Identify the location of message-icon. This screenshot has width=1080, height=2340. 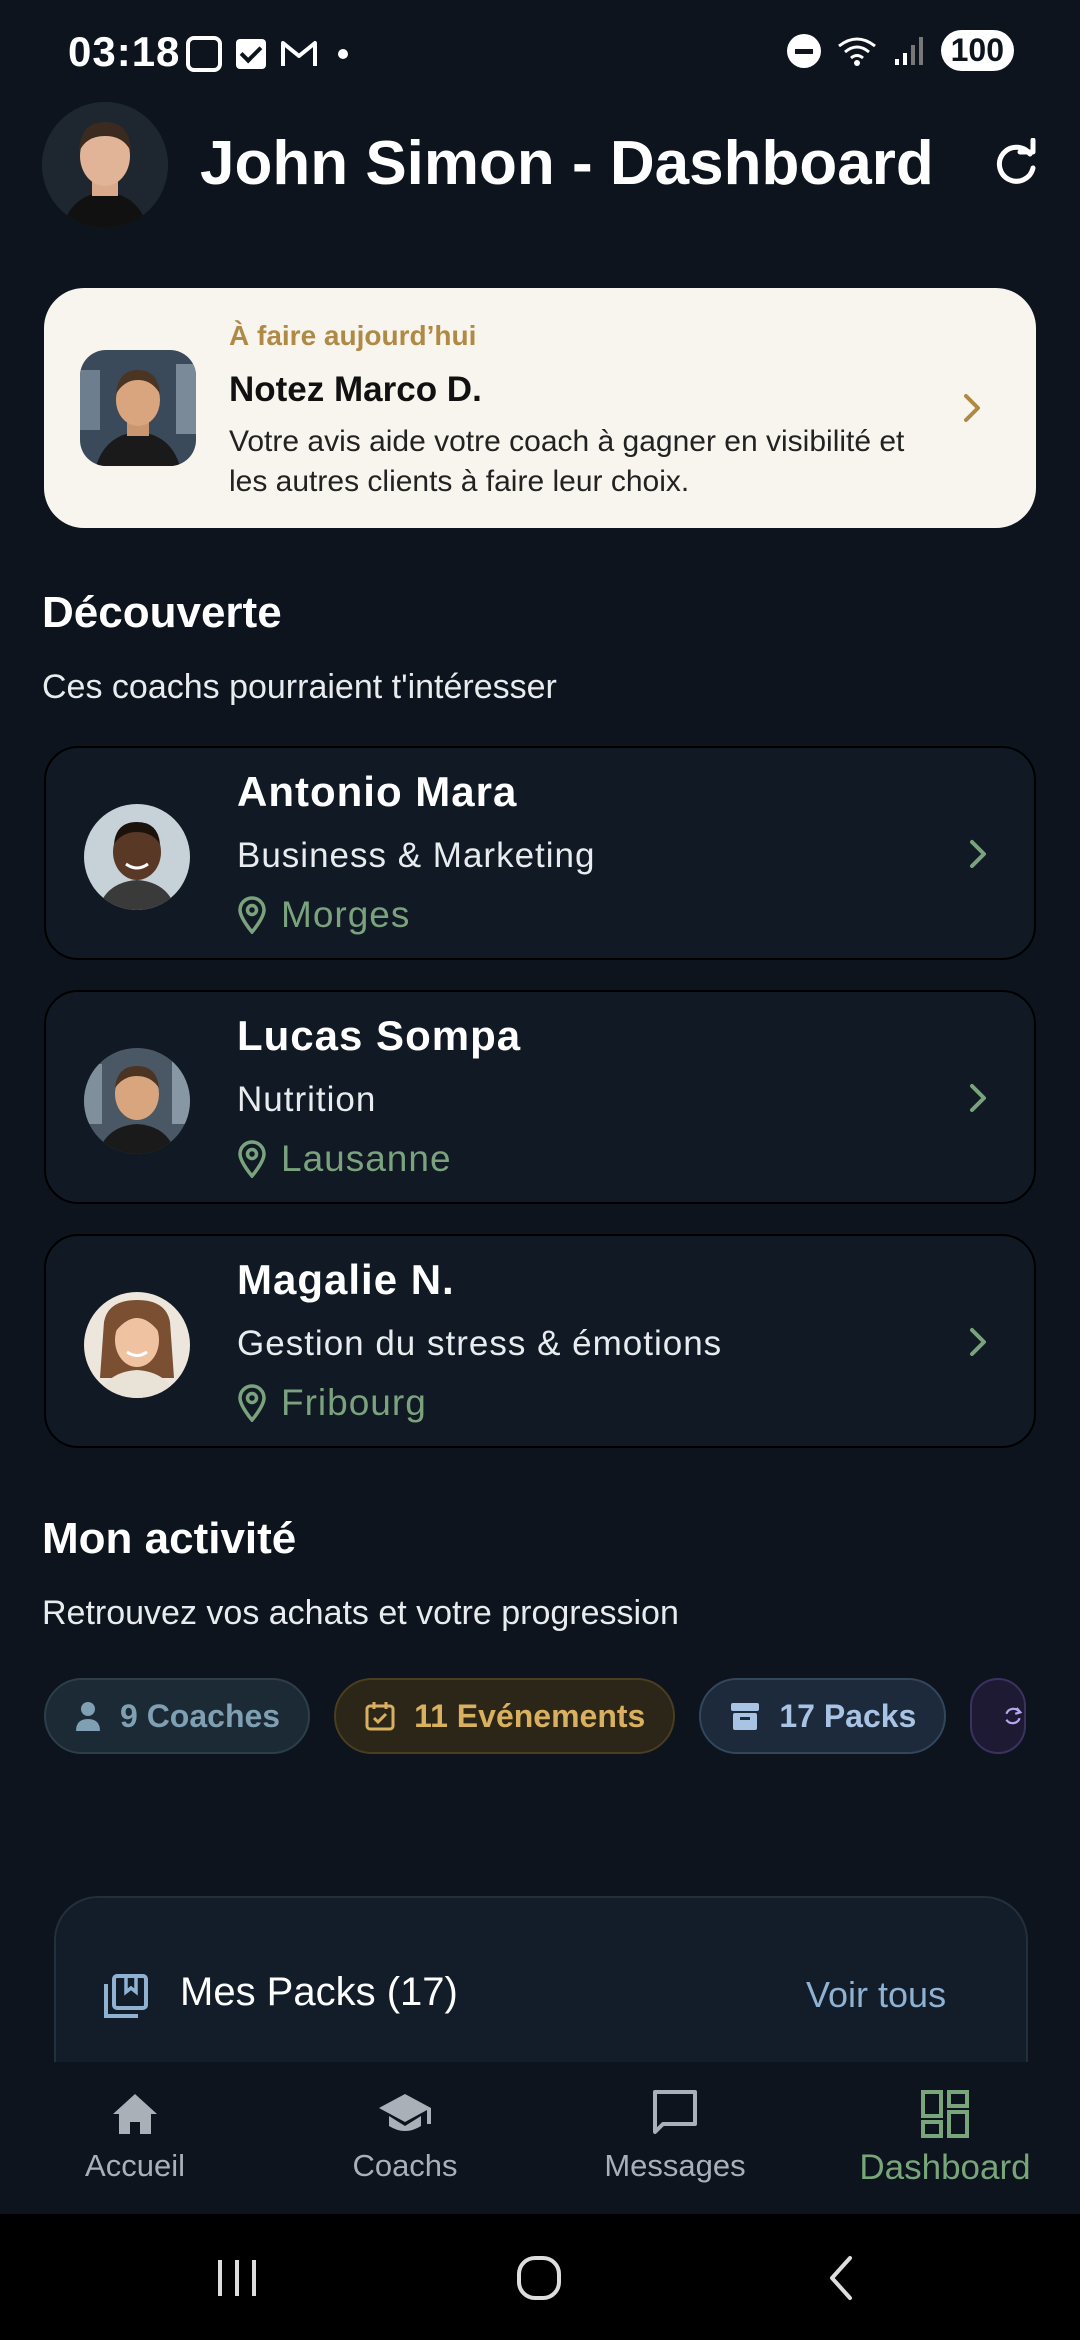
(675, 2112).